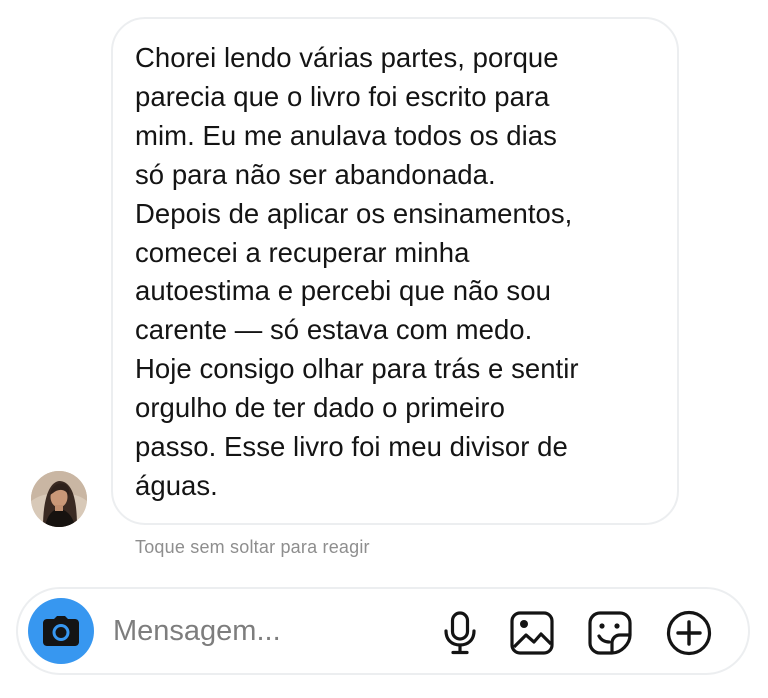 This screenshot has height=698, width=768. I want to click on message-input, so click(263, 631).